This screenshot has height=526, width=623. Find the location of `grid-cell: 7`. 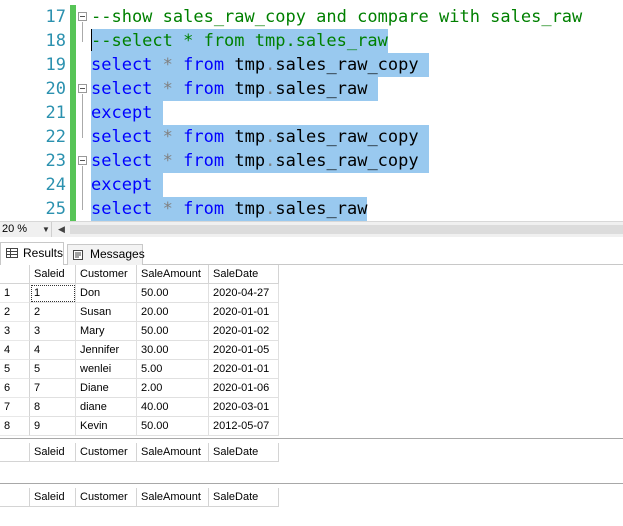

grid-cell: 7 is located at coordinates (53, 388).